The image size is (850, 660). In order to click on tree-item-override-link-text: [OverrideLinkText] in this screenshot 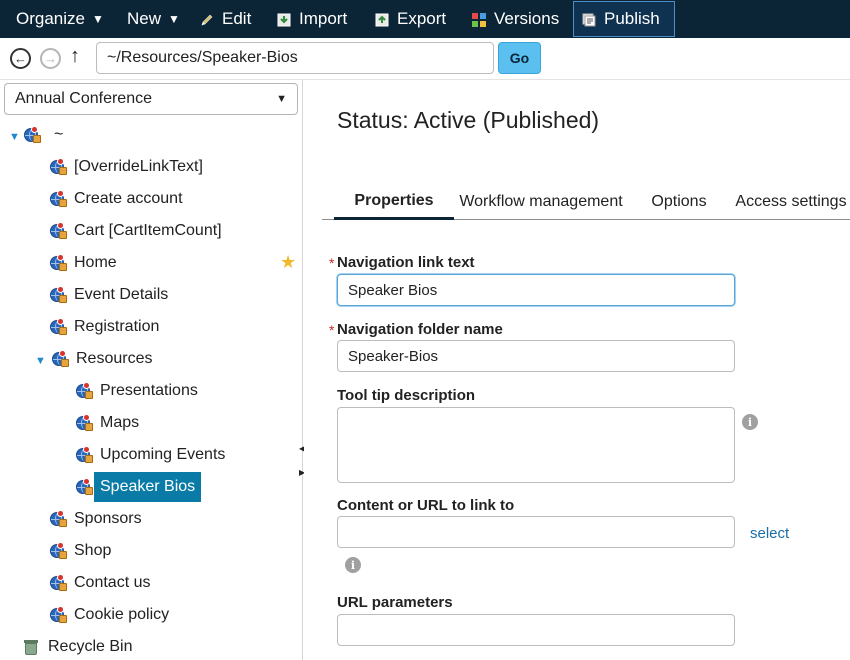, I will do `click(129, 167)`.